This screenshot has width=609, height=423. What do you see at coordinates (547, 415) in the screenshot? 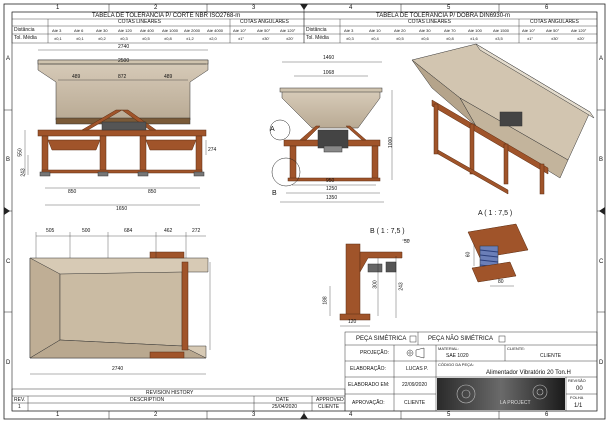
I see `zone-number-bottom-6: 6` at bounding box center [547, 415].